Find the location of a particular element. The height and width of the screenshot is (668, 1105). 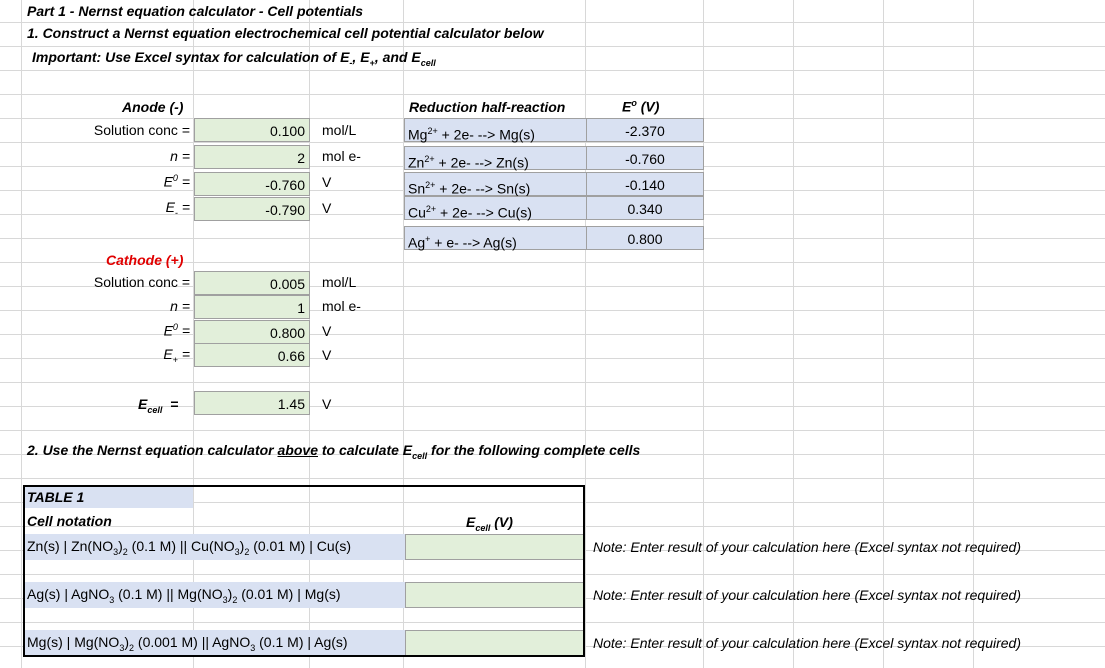

cathode-eplus-label: E+ = is located at coordinates (176, 355).